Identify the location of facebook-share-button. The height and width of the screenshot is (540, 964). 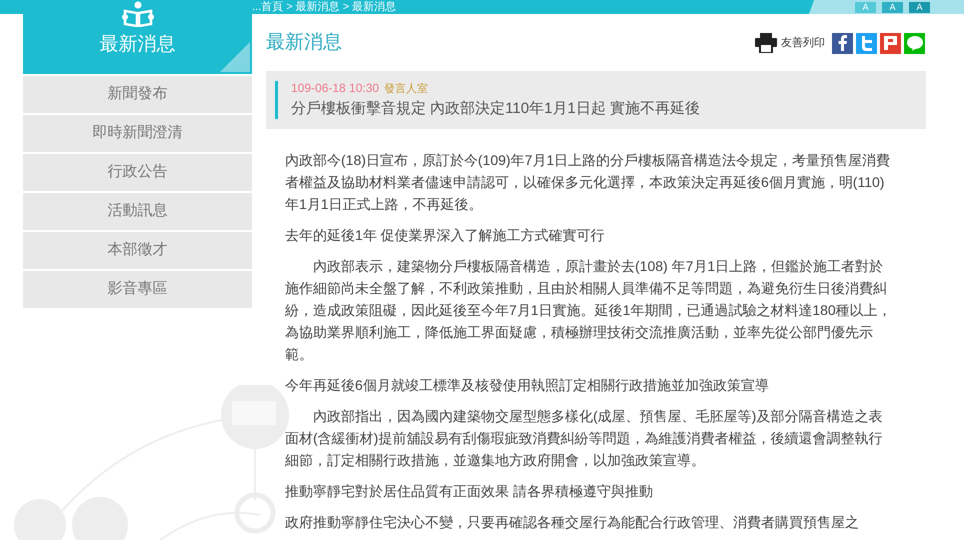
(842, 43).